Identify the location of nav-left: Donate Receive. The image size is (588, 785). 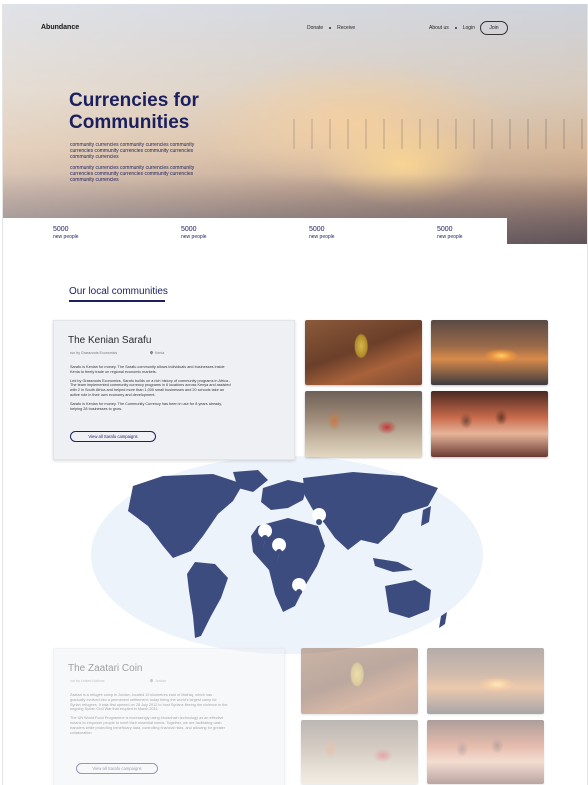
(331, 28).